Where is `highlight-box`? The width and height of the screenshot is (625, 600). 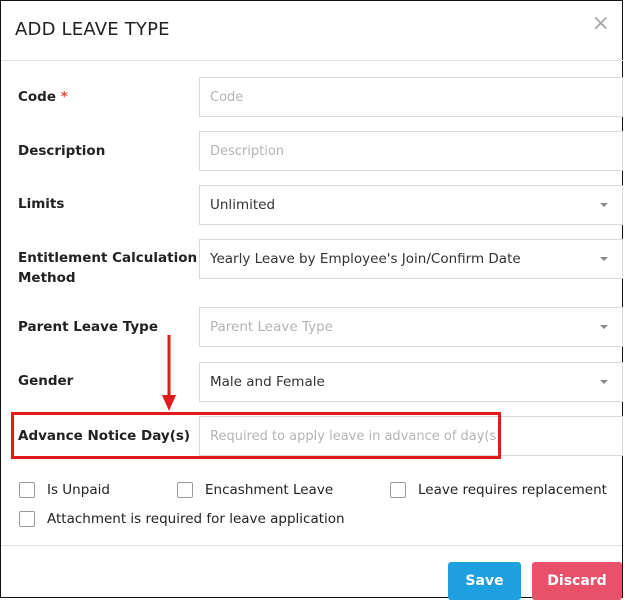 highlight-box is located at coordinates (256, 435).